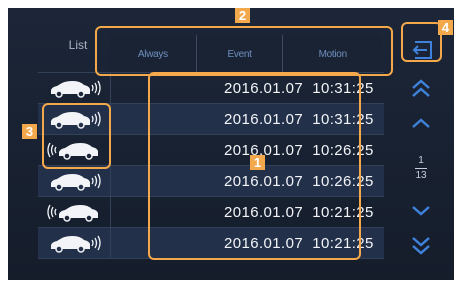  I want to click on current-page: 1, so click(421, 160).